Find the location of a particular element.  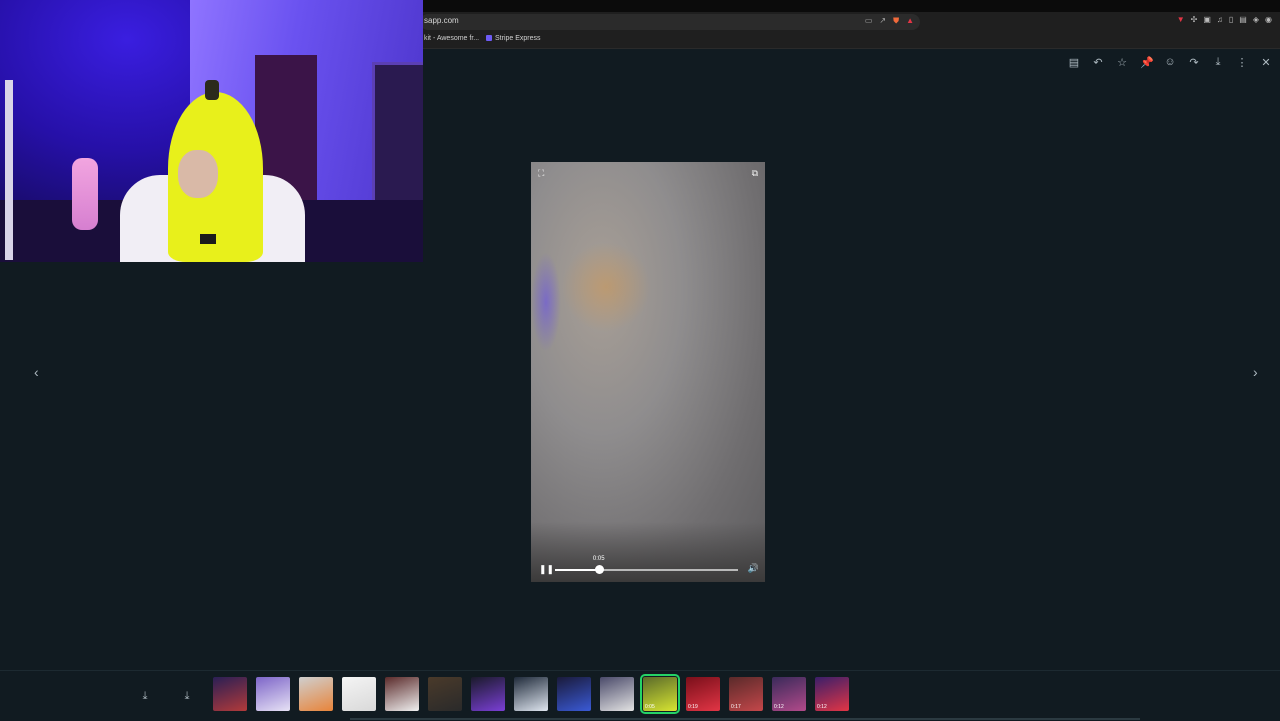

current-time: 0:05 is located at coordinates (598, 559).